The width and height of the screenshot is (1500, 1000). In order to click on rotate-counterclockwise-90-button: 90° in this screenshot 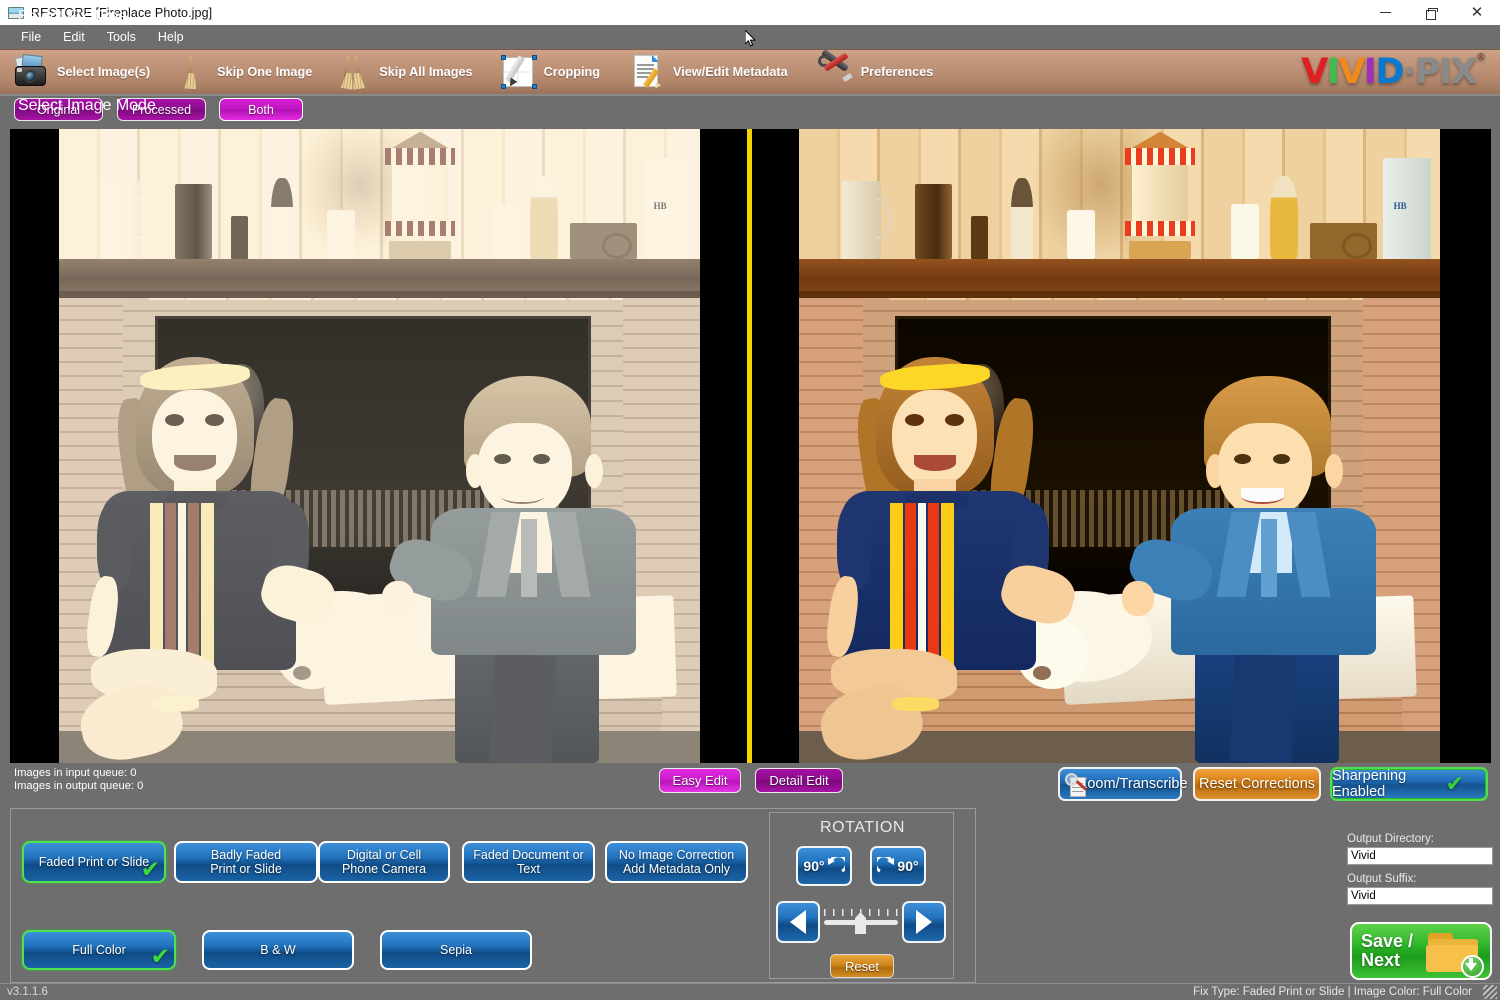, I will do `click(824, 866)`.